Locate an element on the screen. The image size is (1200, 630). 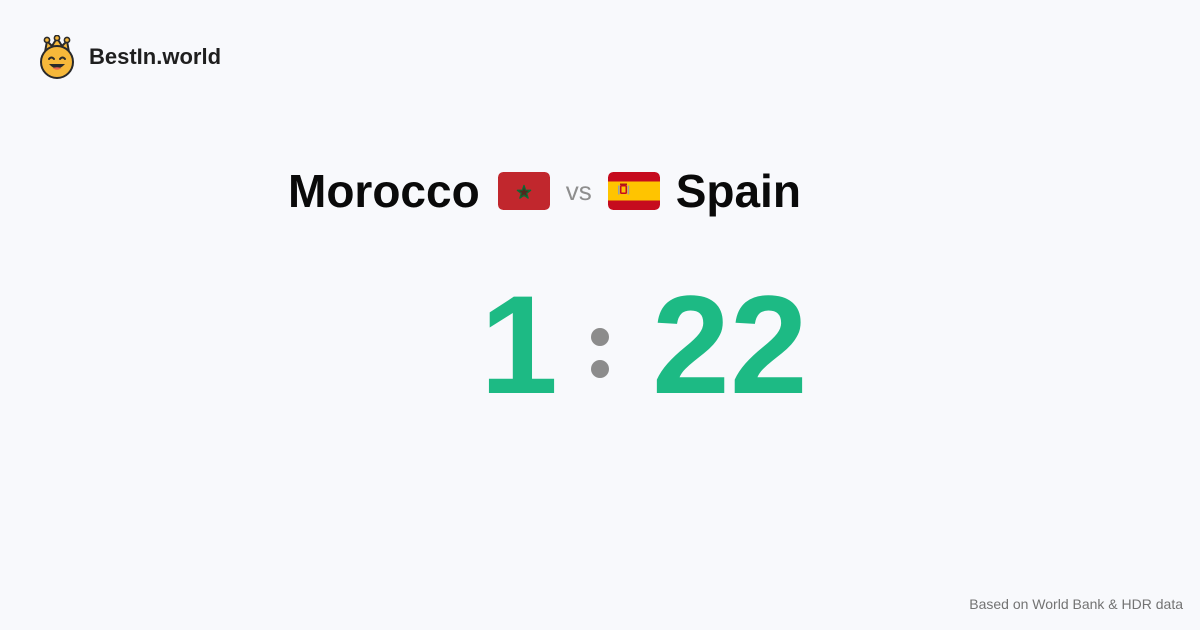
brand-name: BestIn.world is located at coordinates (155, 56).